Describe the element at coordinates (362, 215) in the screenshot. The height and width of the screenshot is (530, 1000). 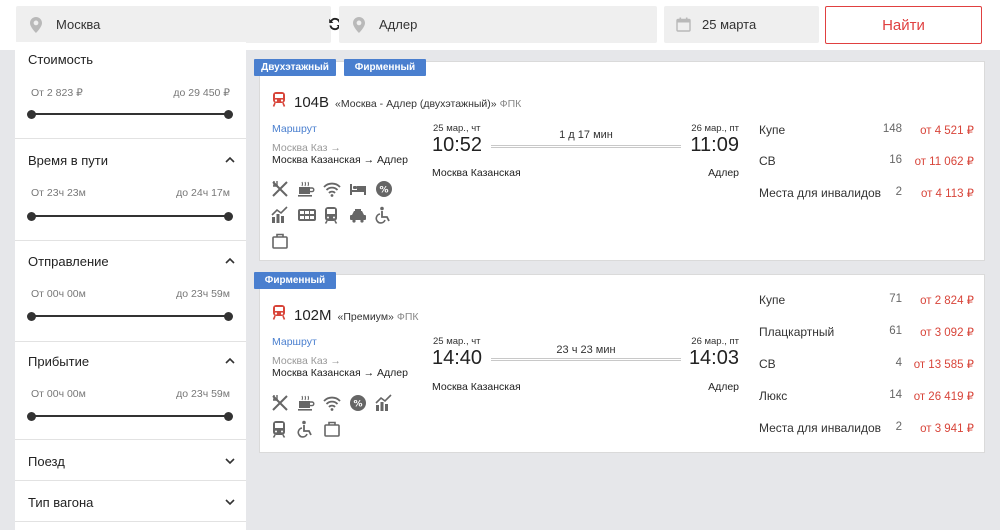
I see `taxi-icon` at that location.